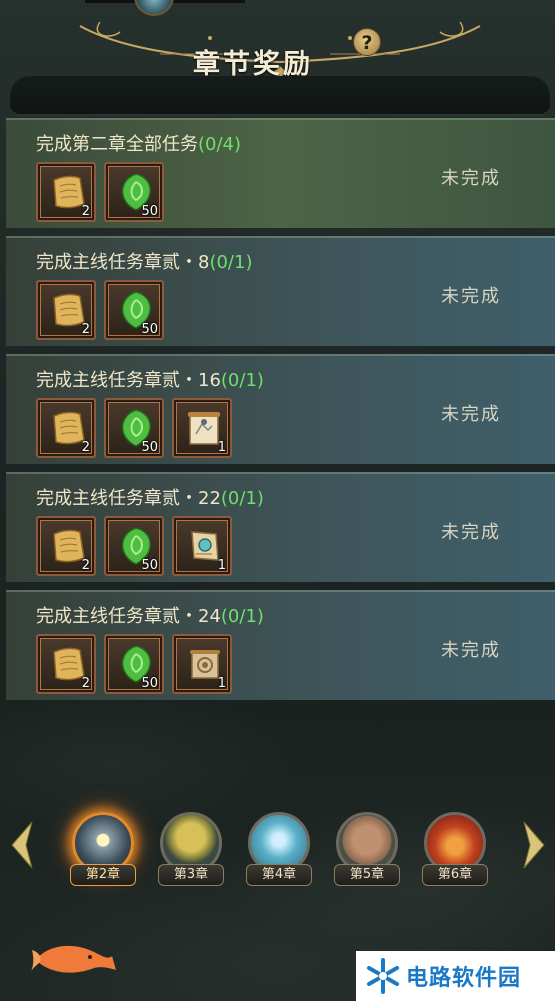 The height and width of the screenshot is (1001, 555). Describe the element at coordinates (103, 848) in the screenshot. I see `chapter-tab-2: 第2章` at that location.